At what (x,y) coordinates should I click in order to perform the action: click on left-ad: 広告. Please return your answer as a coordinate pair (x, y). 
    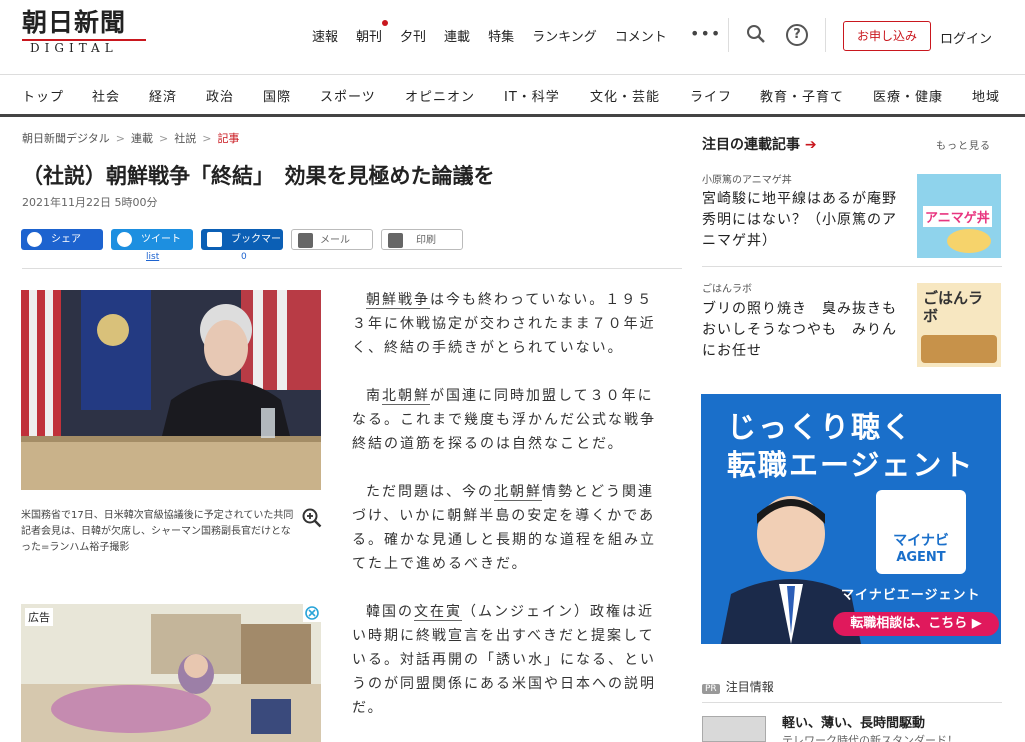
    Looking at the image, I should click on (171, 673).